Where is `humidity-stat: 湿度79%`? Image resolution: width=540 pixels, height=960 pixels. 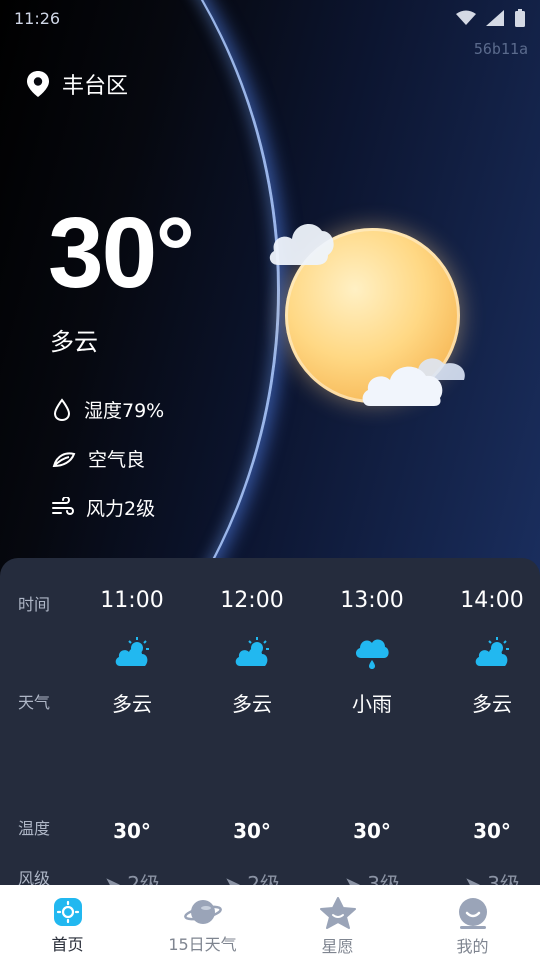
humidity-stat: 湿度79% is located at coordinates (108, 409).